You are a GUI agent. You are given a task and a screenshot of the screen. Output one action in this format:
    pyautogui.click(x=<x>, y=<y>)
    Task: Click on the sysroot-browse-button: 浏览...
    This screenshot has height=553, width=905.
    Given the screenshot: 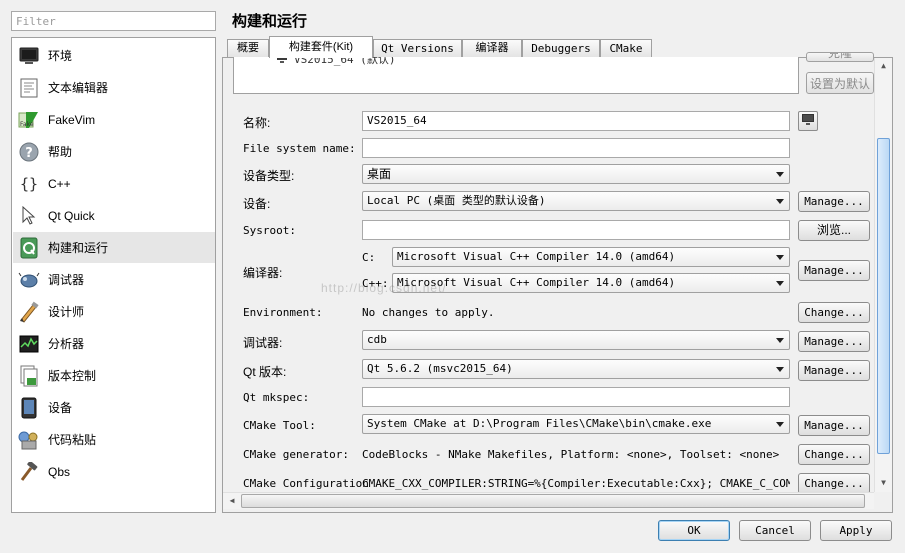 What is the action you would take?
    pyautogui.click(x=834, y=230)
    